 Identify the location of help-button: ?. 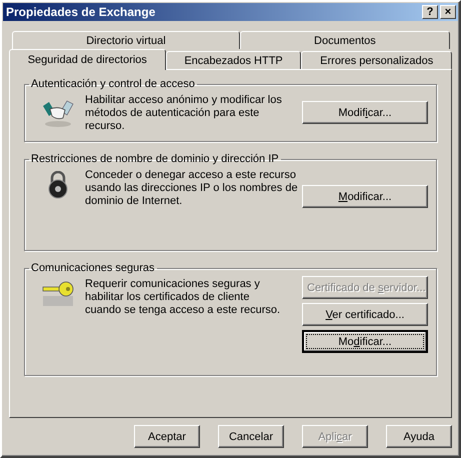
(430, 12).